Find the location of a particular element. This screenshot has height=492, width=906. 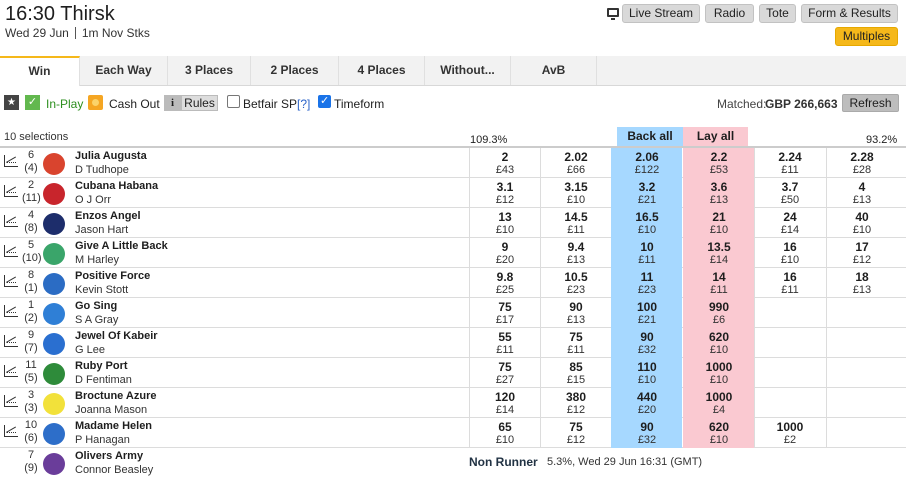

tote-button: Tote is located at coordinates (777, 13).